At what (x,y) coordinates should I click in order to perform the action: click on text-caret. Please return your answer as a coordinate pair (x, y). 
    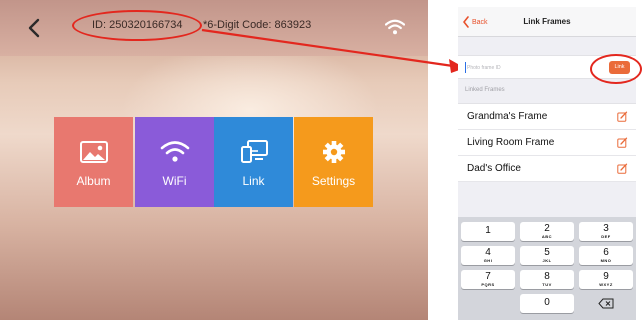
    Looking at the image, I should click on (465, 67).